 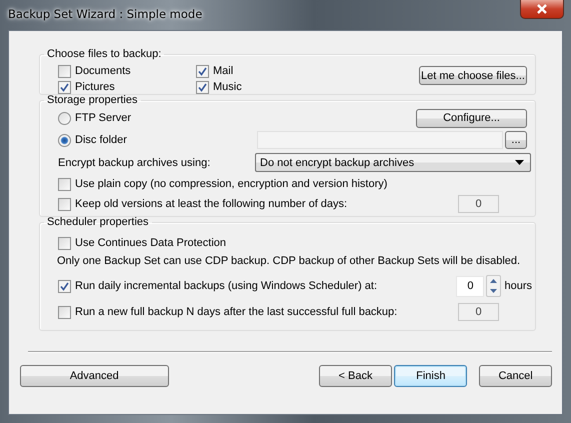 I want to click on close-button, so click(x=542, y=9).